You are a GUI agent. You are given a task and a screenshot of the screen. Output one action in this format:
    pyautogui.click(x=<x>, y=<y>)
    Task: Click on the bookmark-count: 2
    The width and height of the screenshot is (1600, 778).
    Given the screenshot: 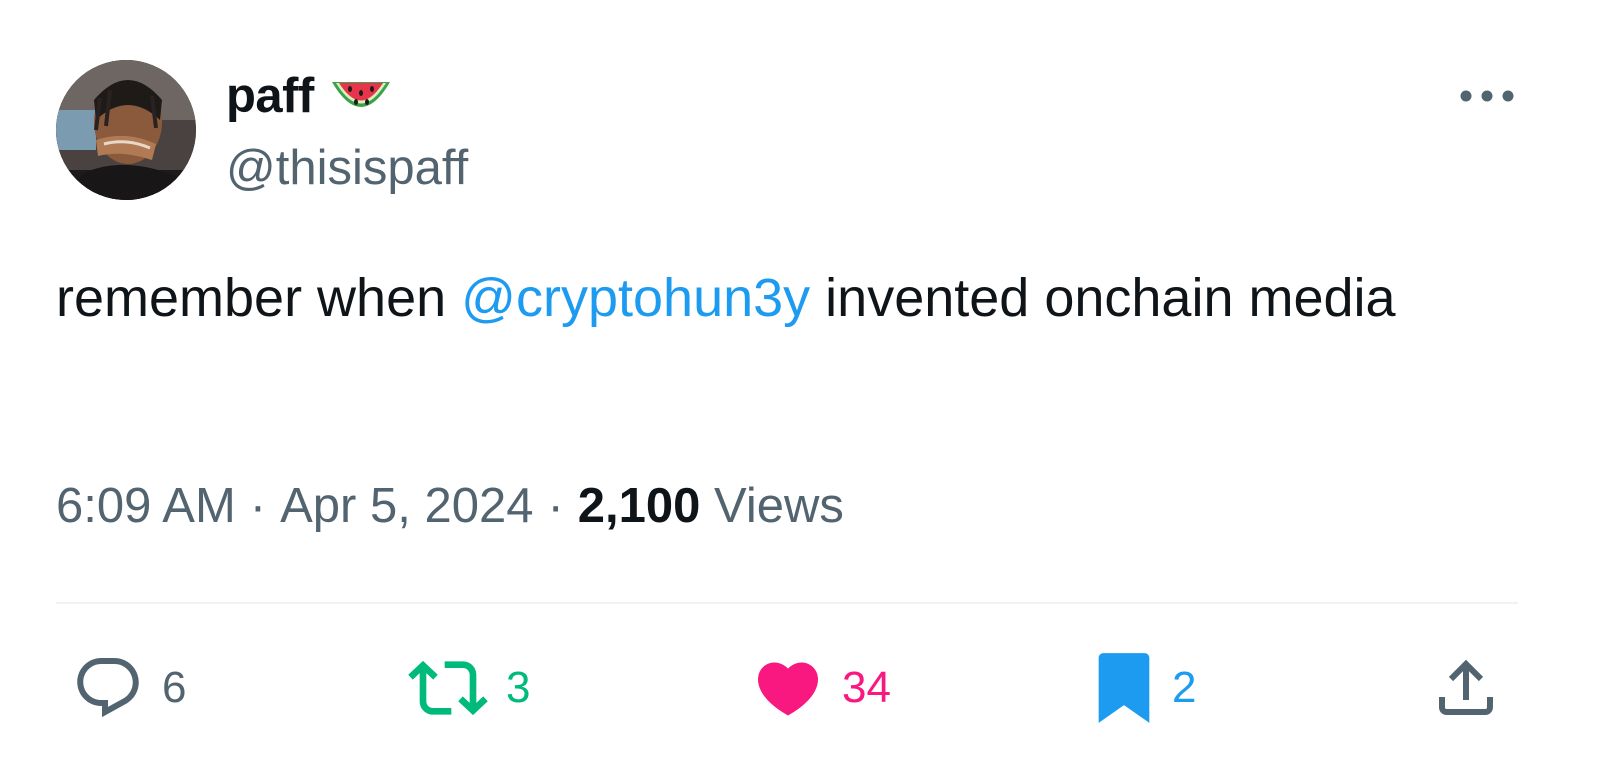 What is the action you would take?
    pyautogui.click(x=1184, y=687)
    